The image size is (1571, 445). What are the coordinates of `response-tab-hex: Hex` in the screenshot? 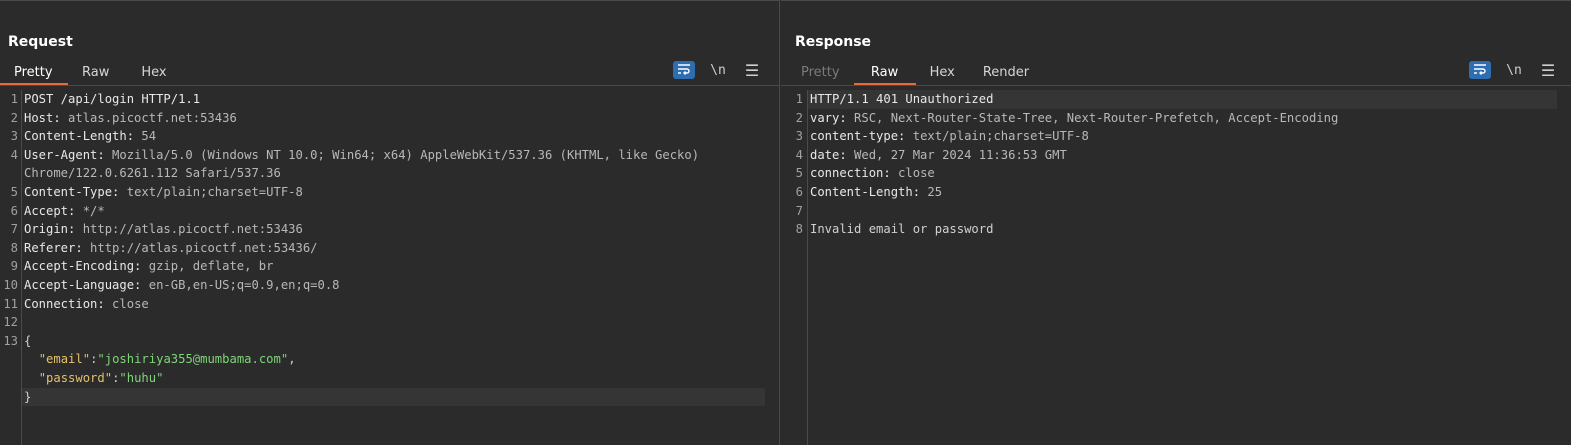 It's located at (942, 72).